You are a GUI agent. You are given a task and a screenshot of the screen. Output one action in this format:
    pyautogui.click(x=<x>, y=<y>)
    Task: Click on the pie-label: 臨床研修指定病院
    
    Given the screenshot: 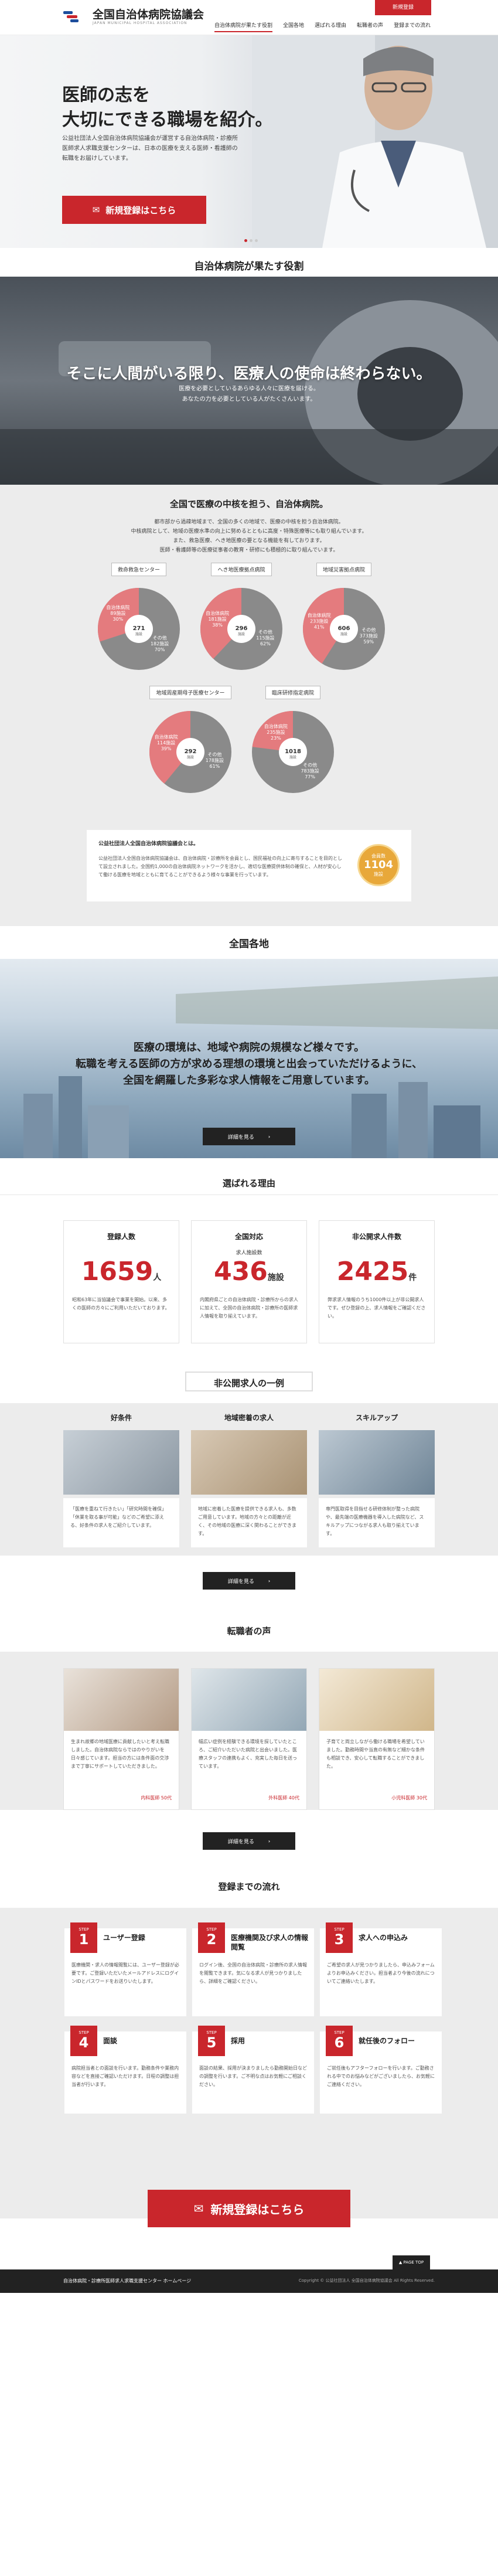 What is the action you would take?
    pyautogui.click(x=292, y=692)
    